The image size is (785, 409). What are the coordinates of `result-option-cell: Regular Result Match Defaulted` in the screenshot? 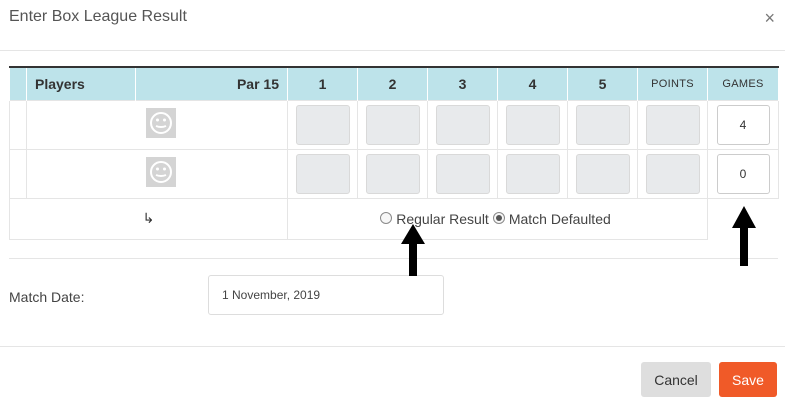 It's located at (497, 219).